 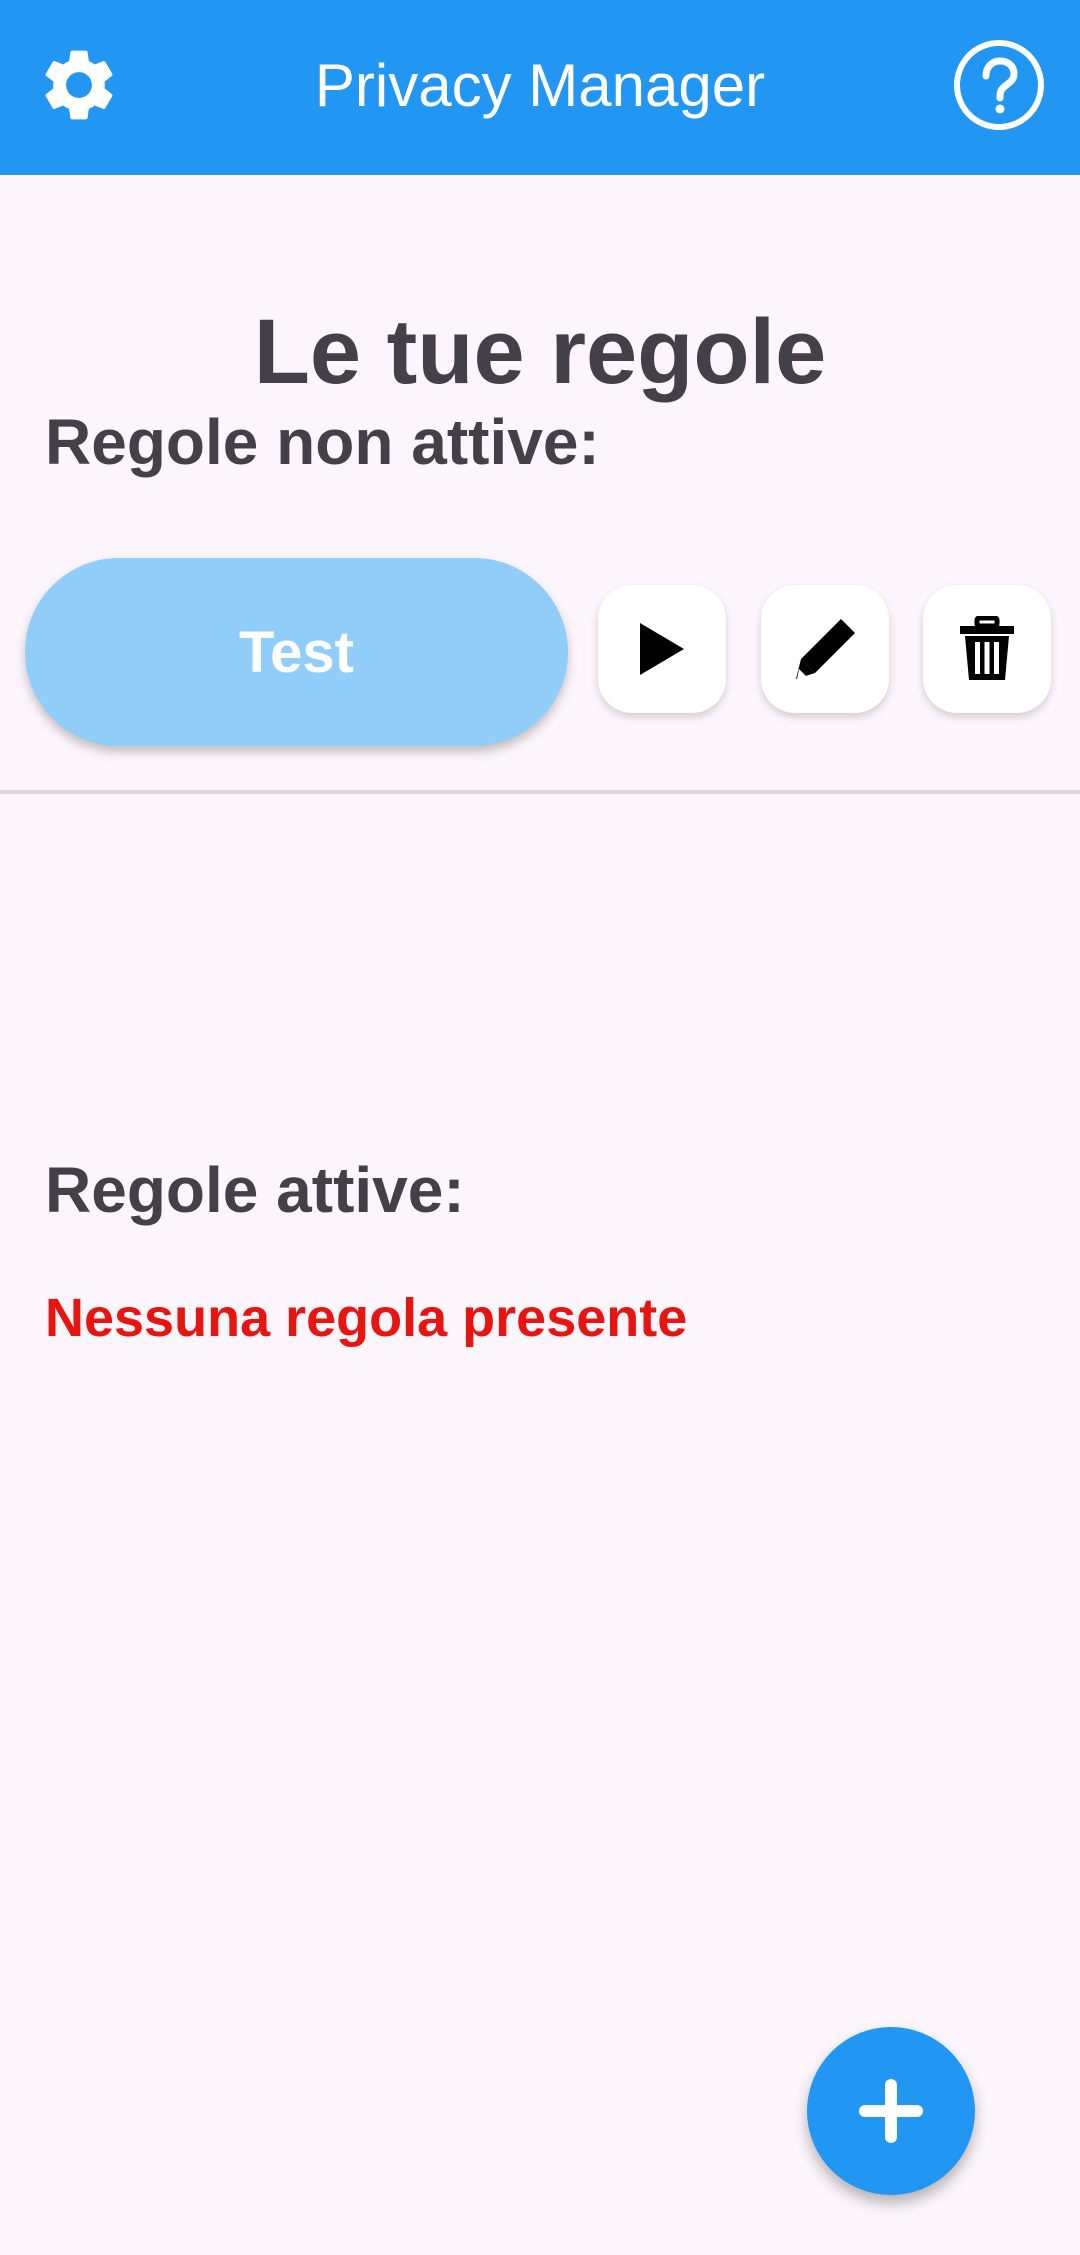 I want to click on active-rules-heading: Regole attive:, so click(x=255, y=1190).